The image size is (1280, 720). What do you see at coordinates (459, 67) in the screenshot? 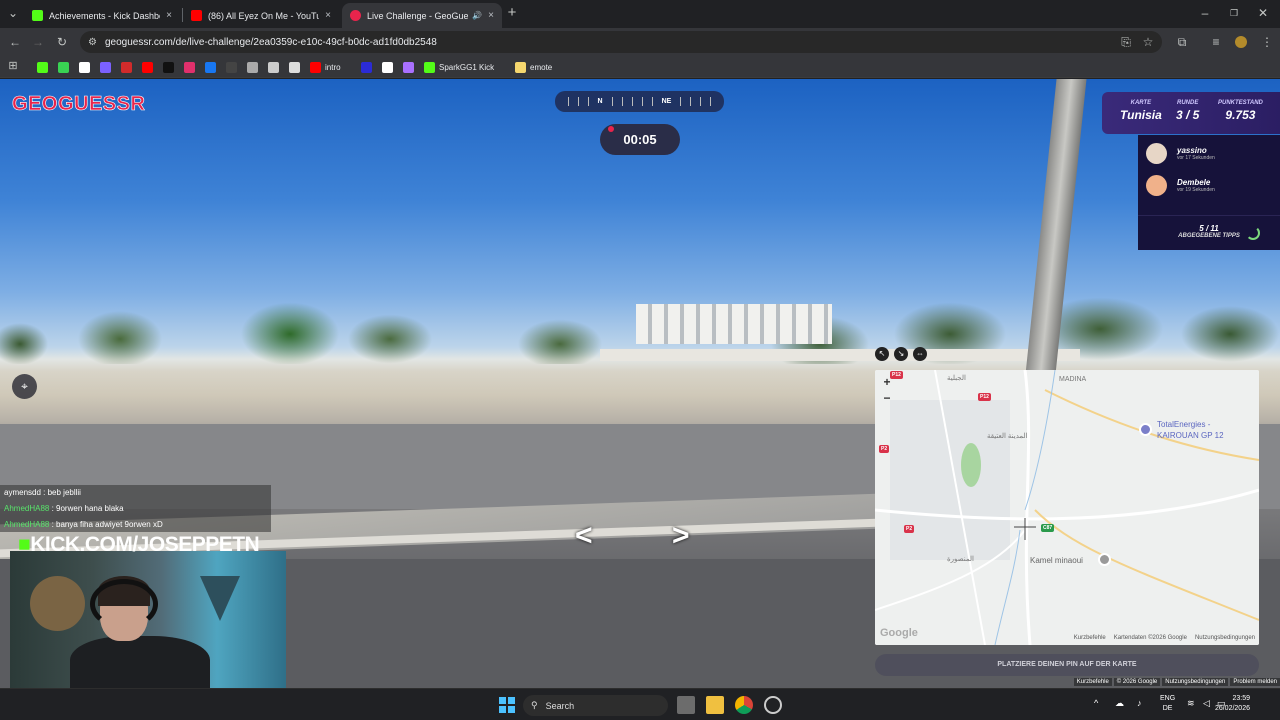
I see `bookmark-item: SparkGG1 Kick` at bounding box center [459, 67].